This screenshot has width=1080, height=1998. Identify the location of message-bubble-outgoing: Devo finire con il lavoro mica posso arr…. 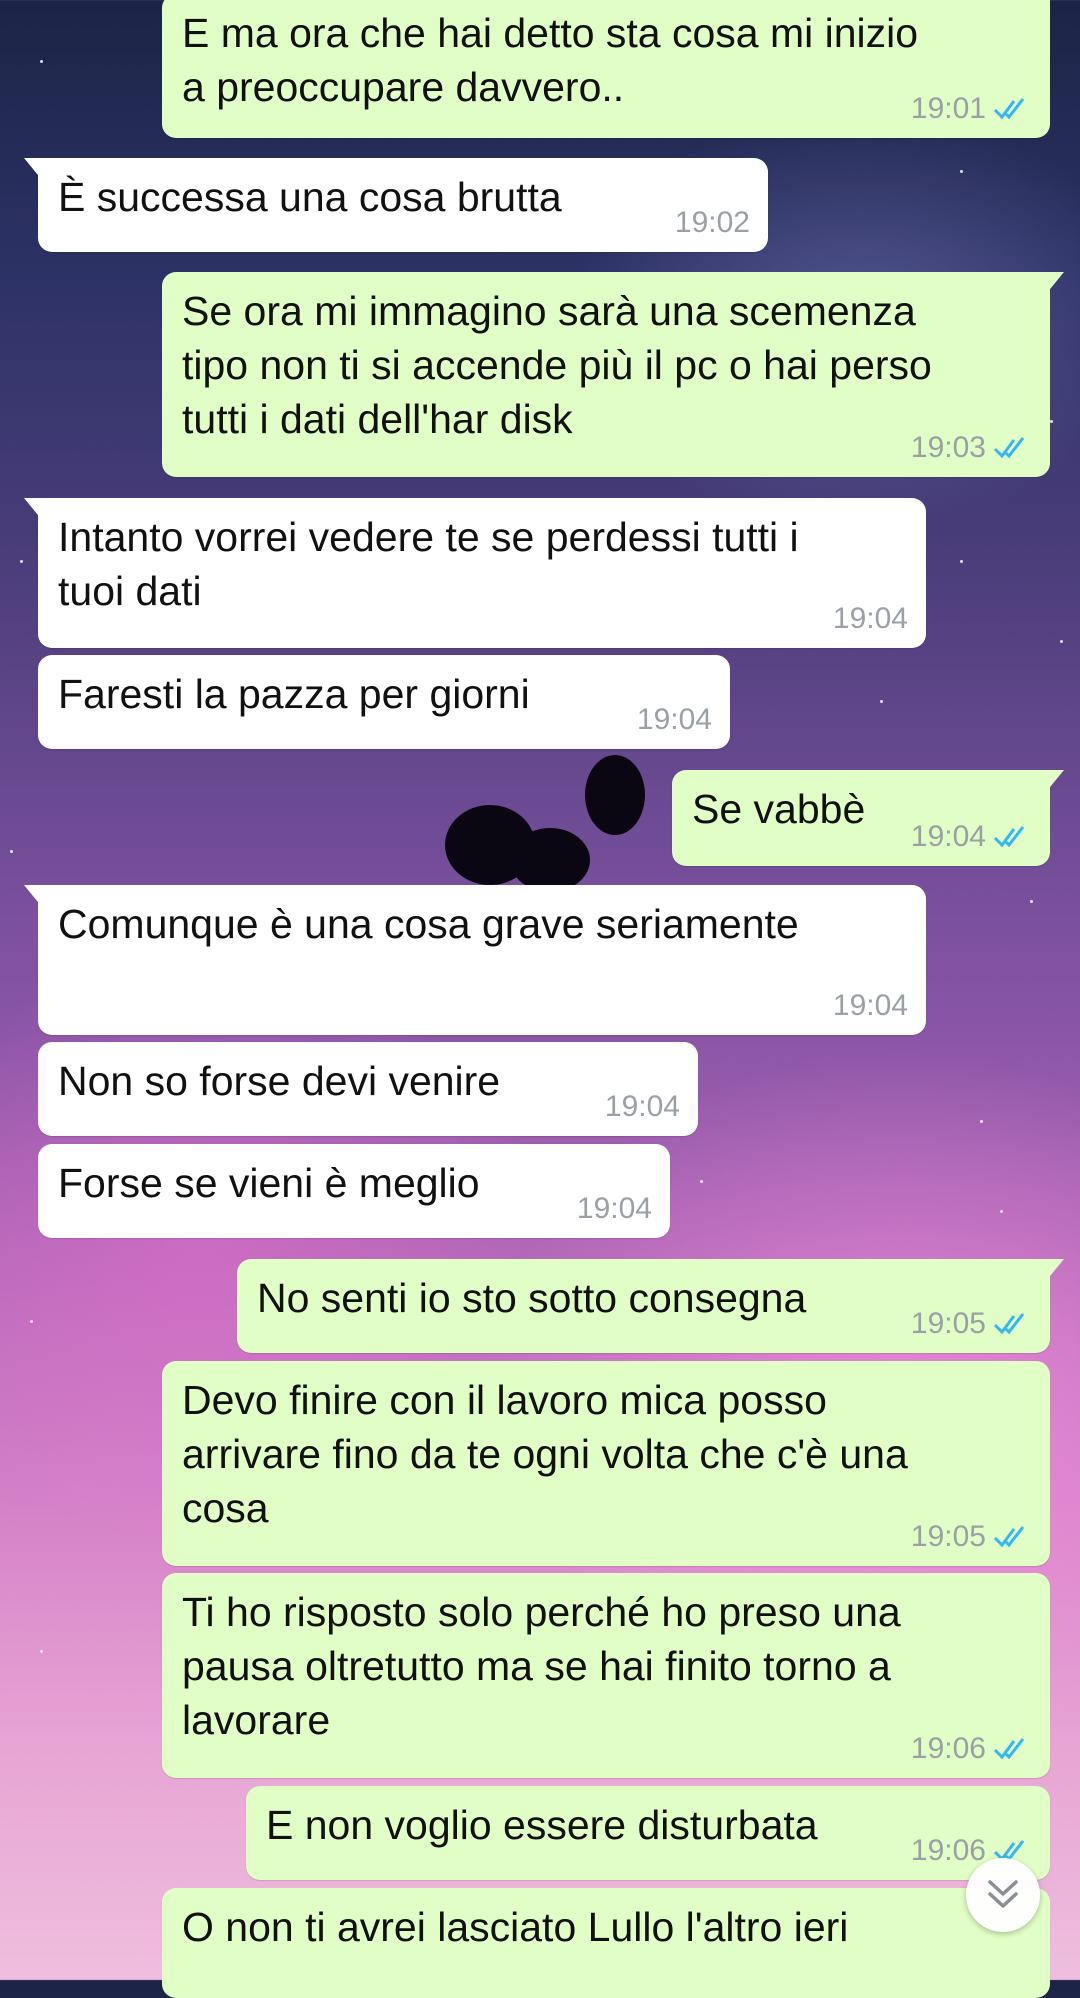
(606, 1463).